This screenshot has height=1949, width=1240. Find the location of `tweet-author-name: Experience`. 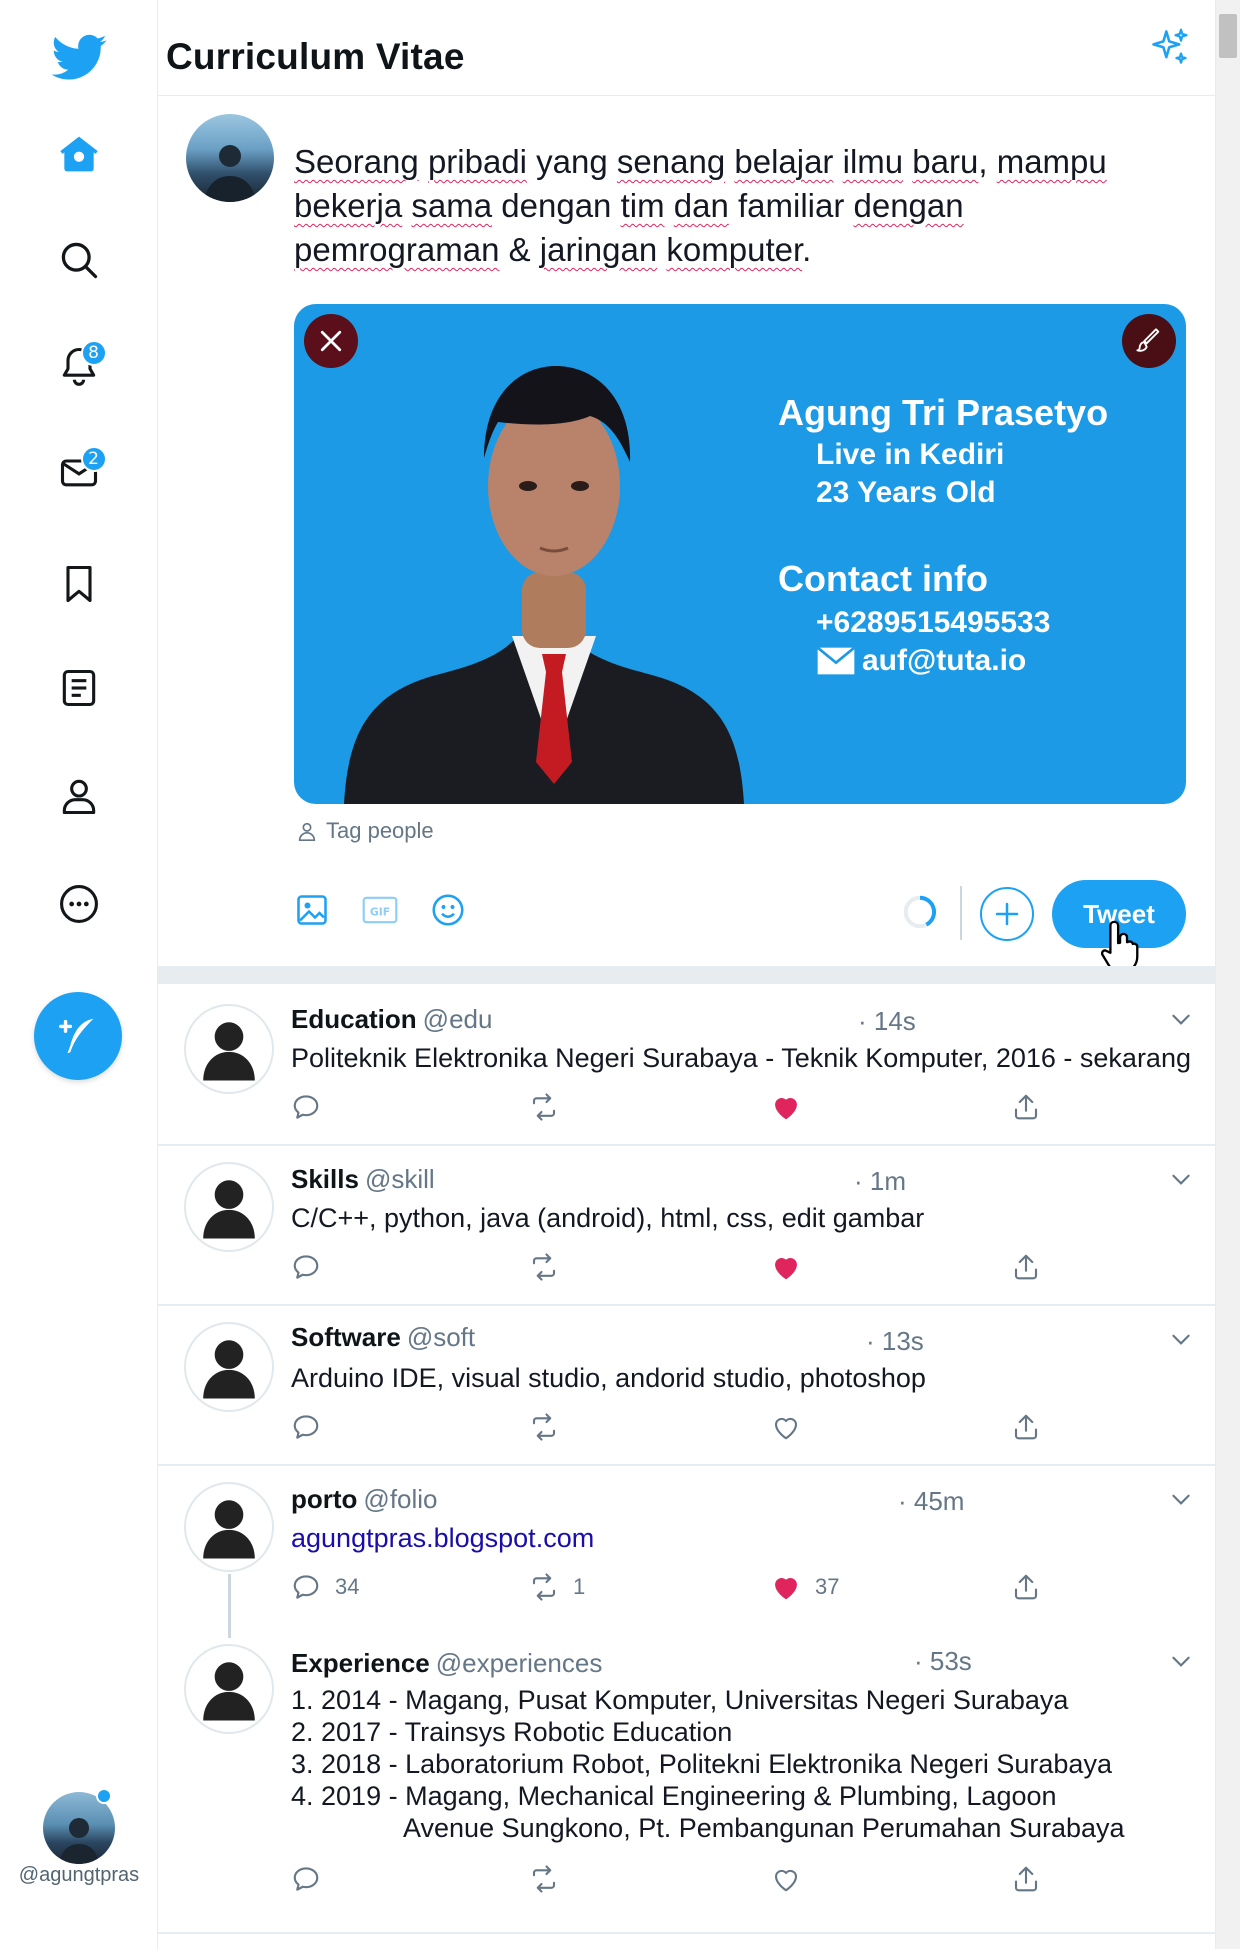

tweet-author-name: Experience is located at coordinates (360, 1663).